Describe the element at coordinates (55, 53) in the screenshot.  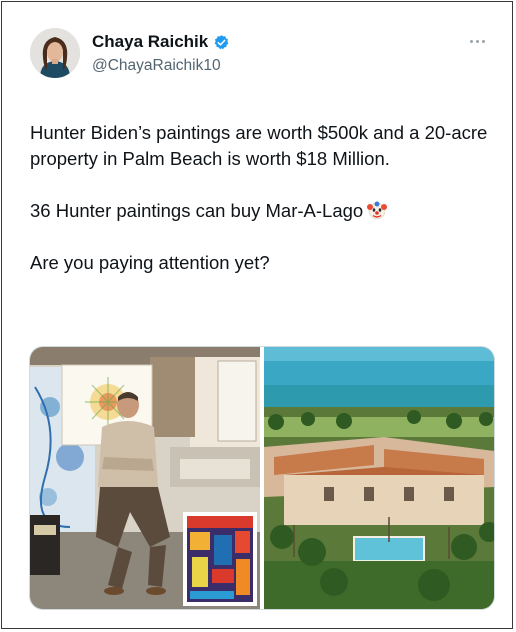
I see `avatar` at that location.